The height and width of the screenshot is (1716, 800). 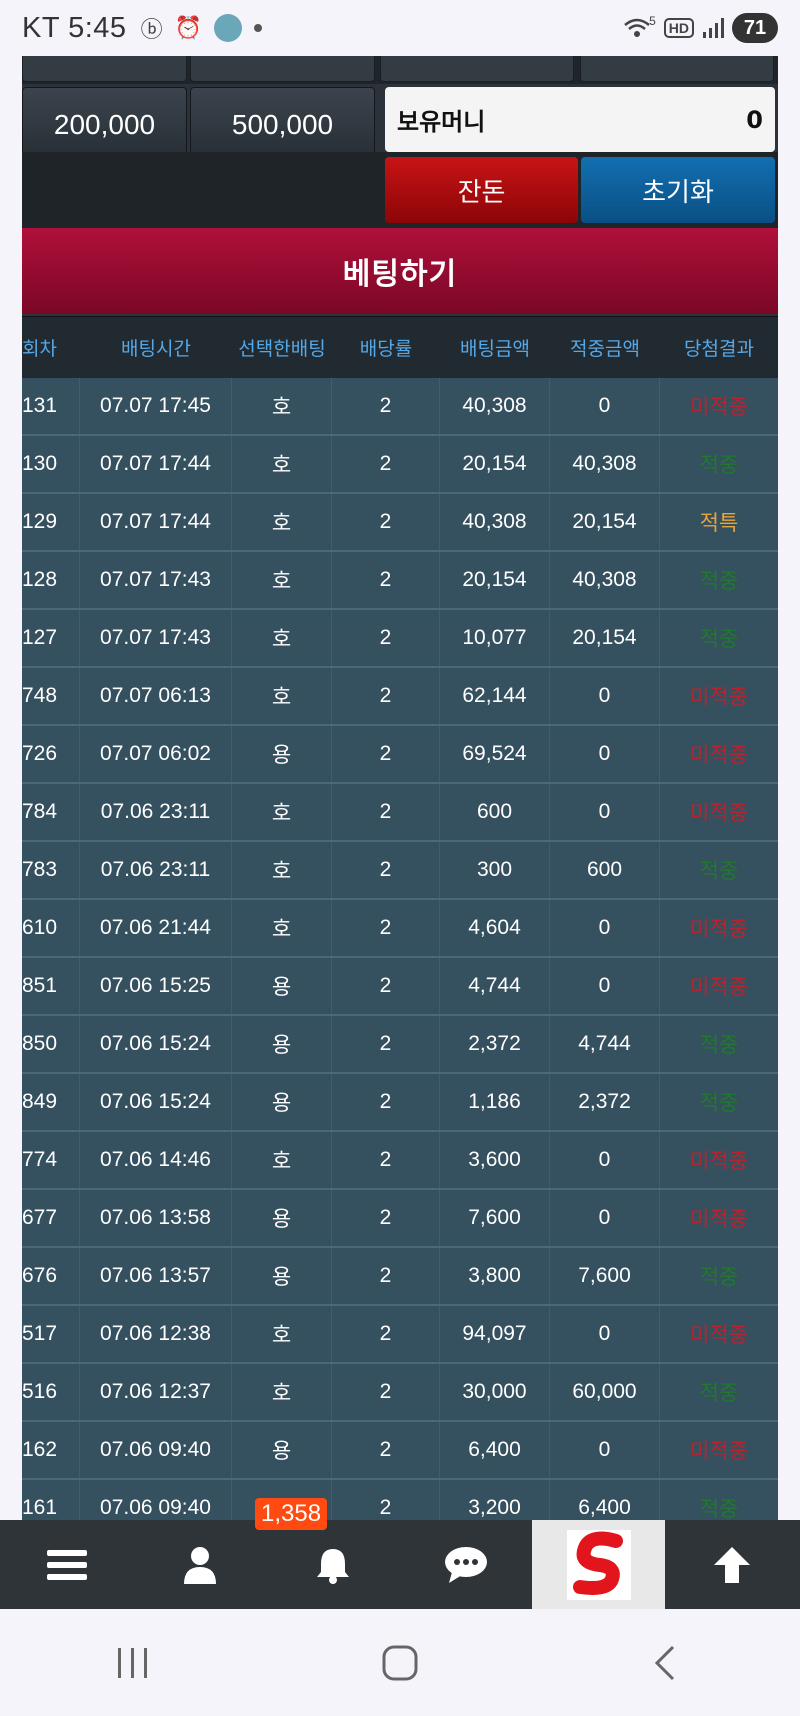 What do you see at coordinates (51, 696) in the screenshot?
I see `cell-round: 748` at bounding box center [51, 696].